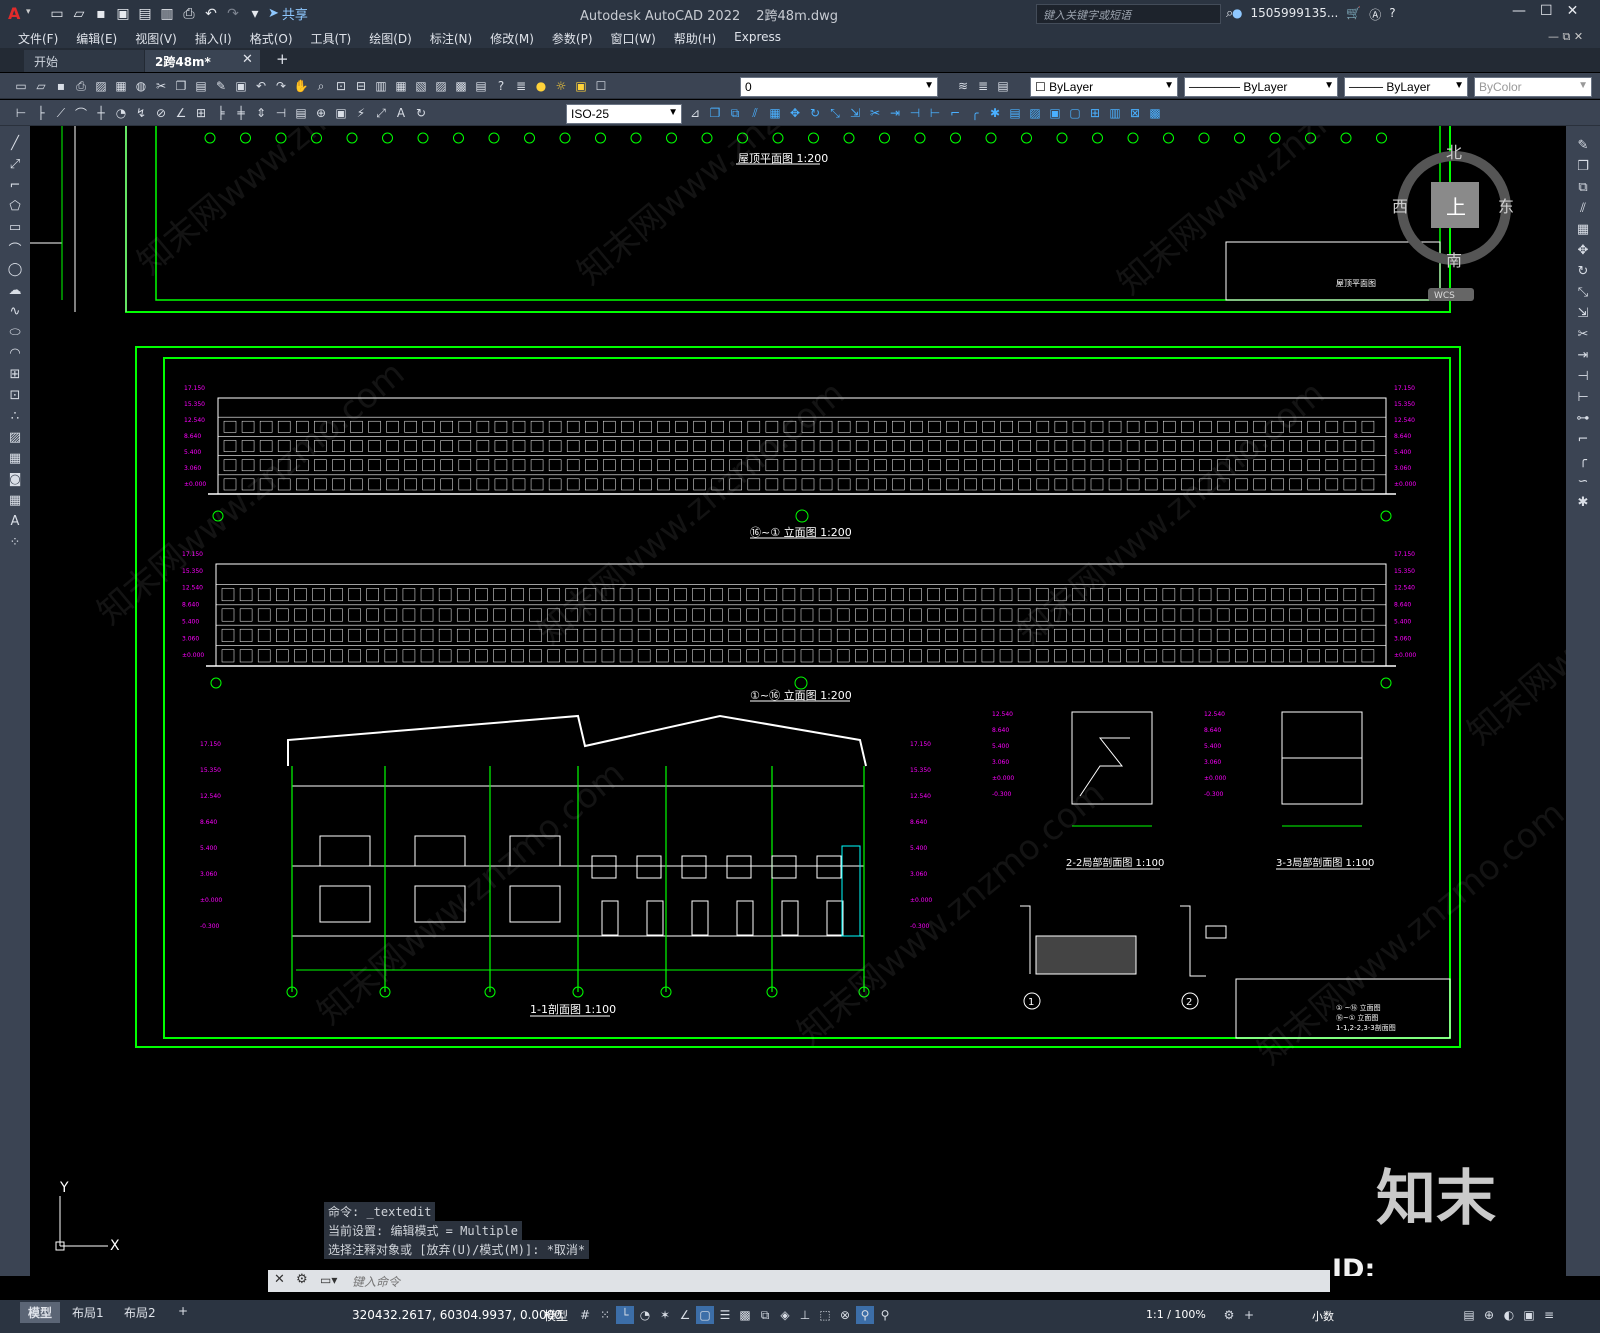 The image size is (1600, 1333). I want to click on minimize-icon: —, so click(1519, 11).